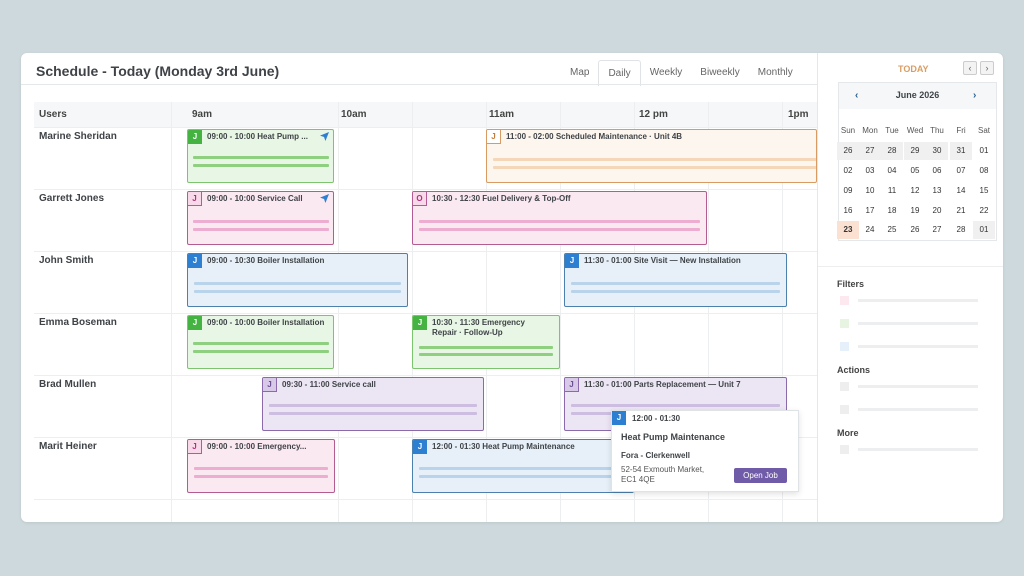 The height and width of the screenshot is (576, 1024). I want to click on prev-day-button: ‹, so click(970, 68).